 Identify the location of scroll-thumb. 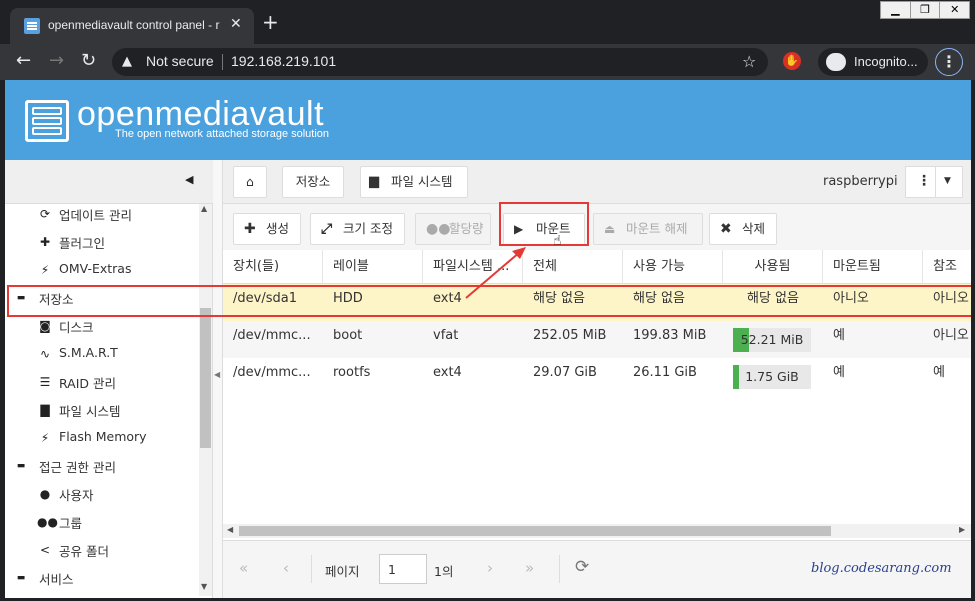
(205, 378).